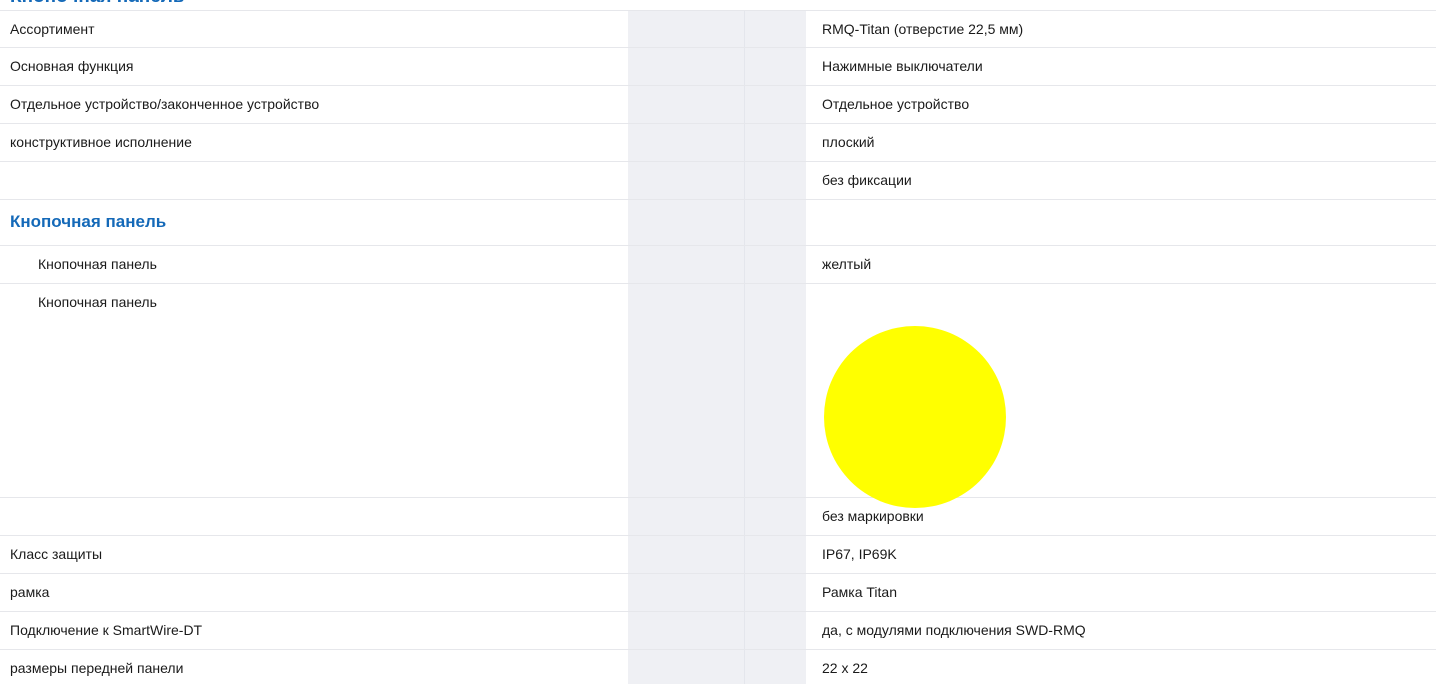 The image size is (1436, 688). Describe the element at coordinates (56, 554) in the screenshot. I see `row-label: Класс защиты` at that location.